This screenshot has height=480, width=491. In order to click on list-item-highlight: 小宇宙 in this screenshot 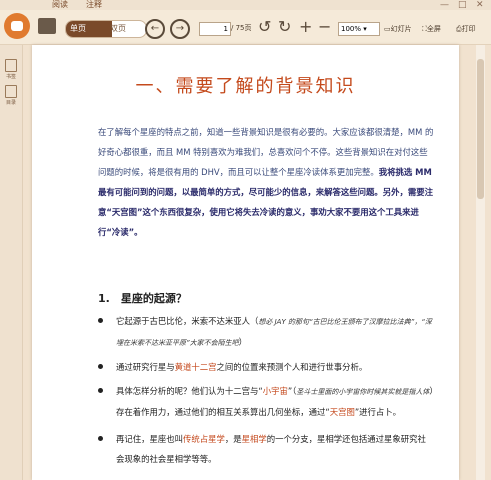, I will do `click(275, 391)`.